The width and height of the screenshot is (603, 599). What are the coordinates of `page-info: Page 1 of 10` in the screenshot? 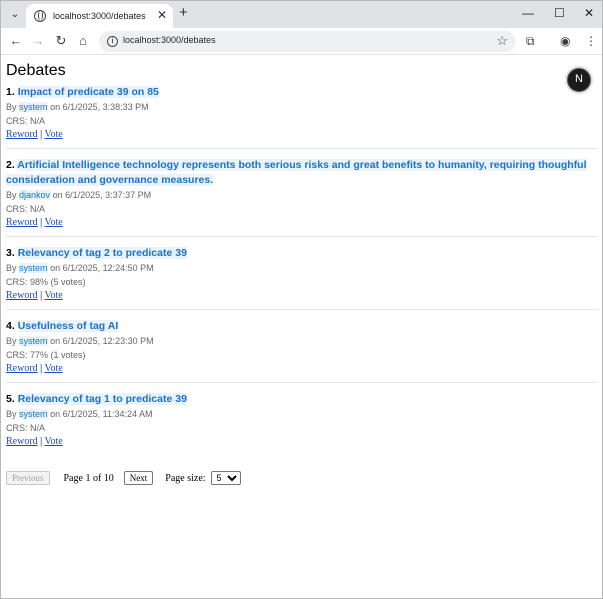 It's located at (88, 478).